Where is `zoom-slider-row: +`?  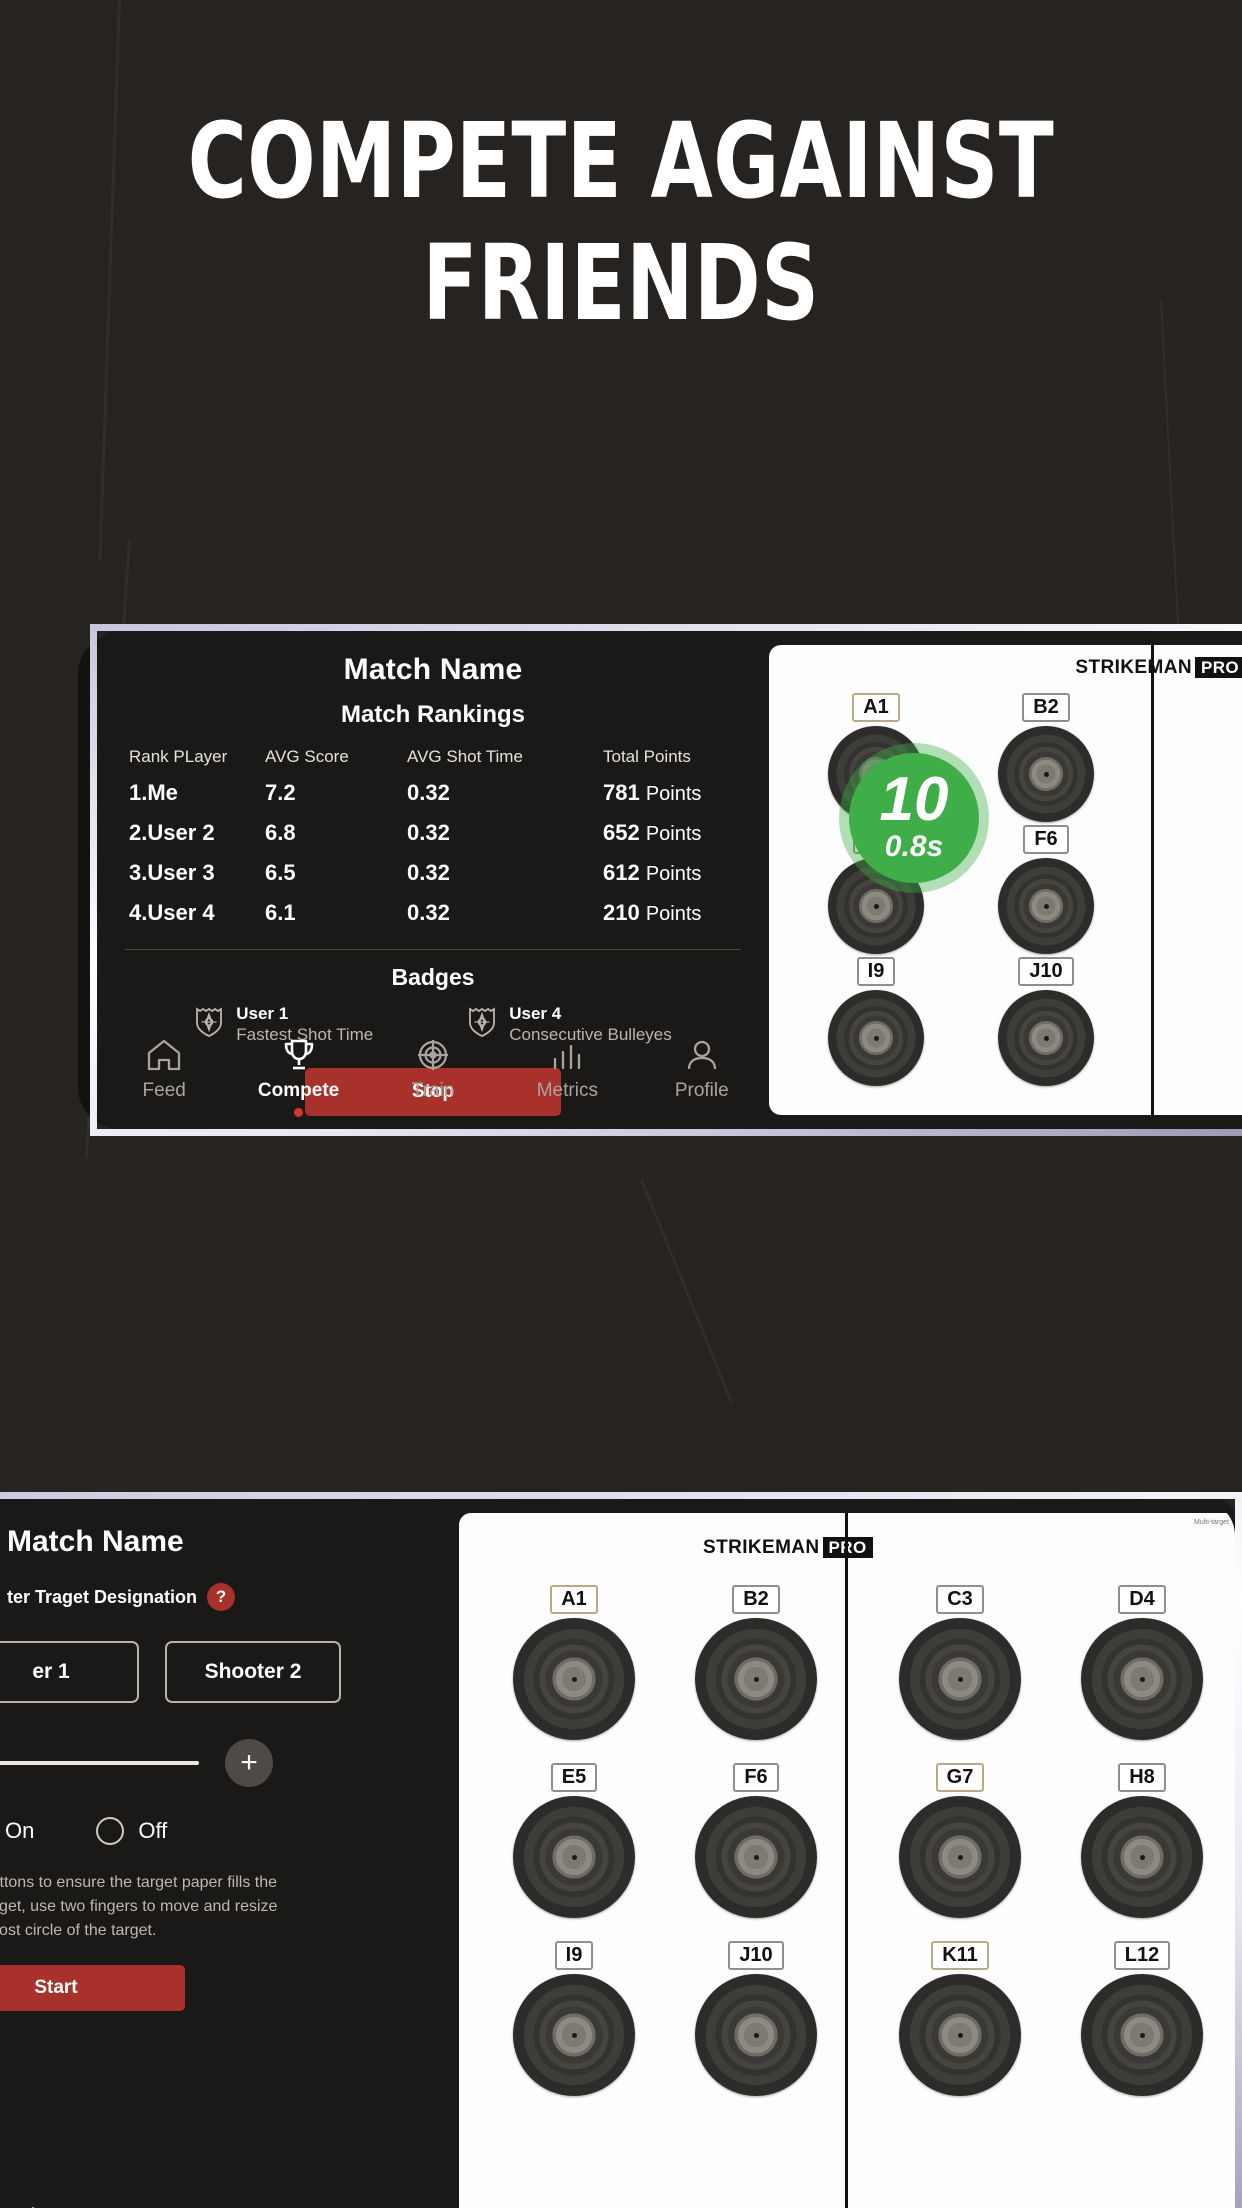
zoom-slider-row: + is located at coordinates (229, 1763).